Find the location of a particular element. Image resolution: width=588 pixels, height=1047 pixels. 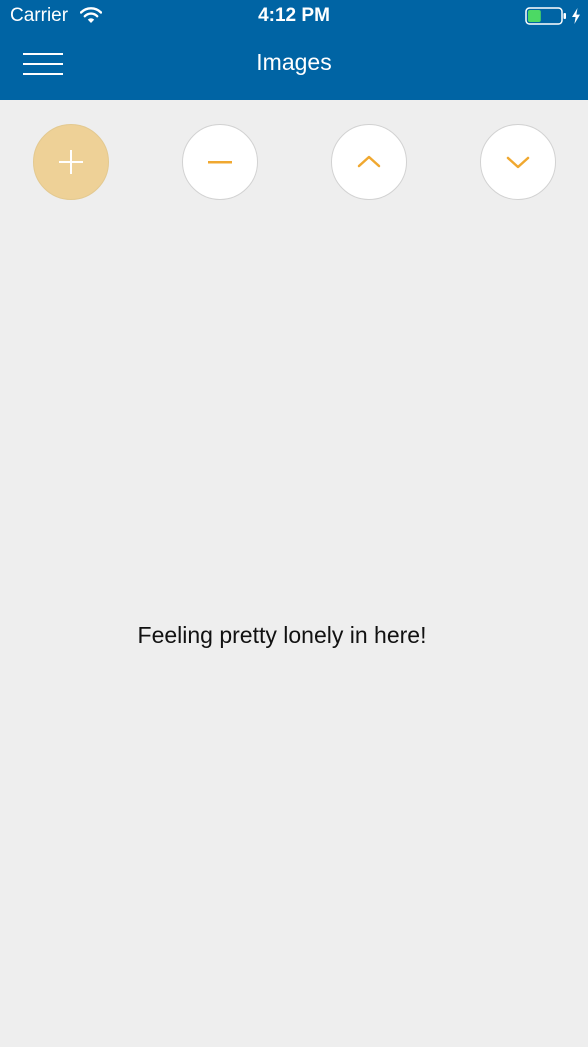

menu-button is located at coordinates (43, 64).